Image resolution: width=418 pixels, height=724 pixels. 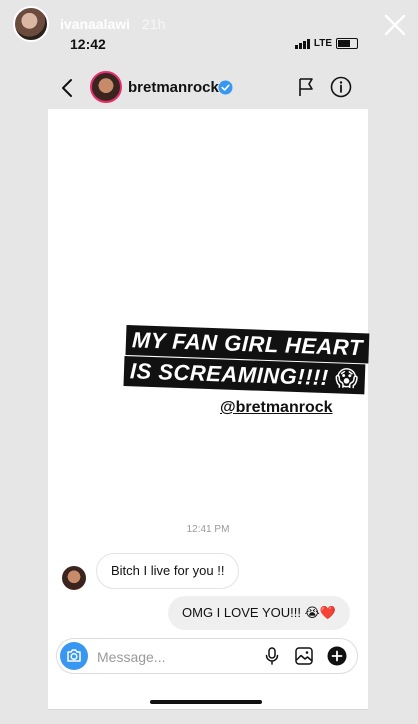 What do you see at coordinates (31, 24) in the screenshot?
I see `story-avatar` at bounding box center [31, 24].